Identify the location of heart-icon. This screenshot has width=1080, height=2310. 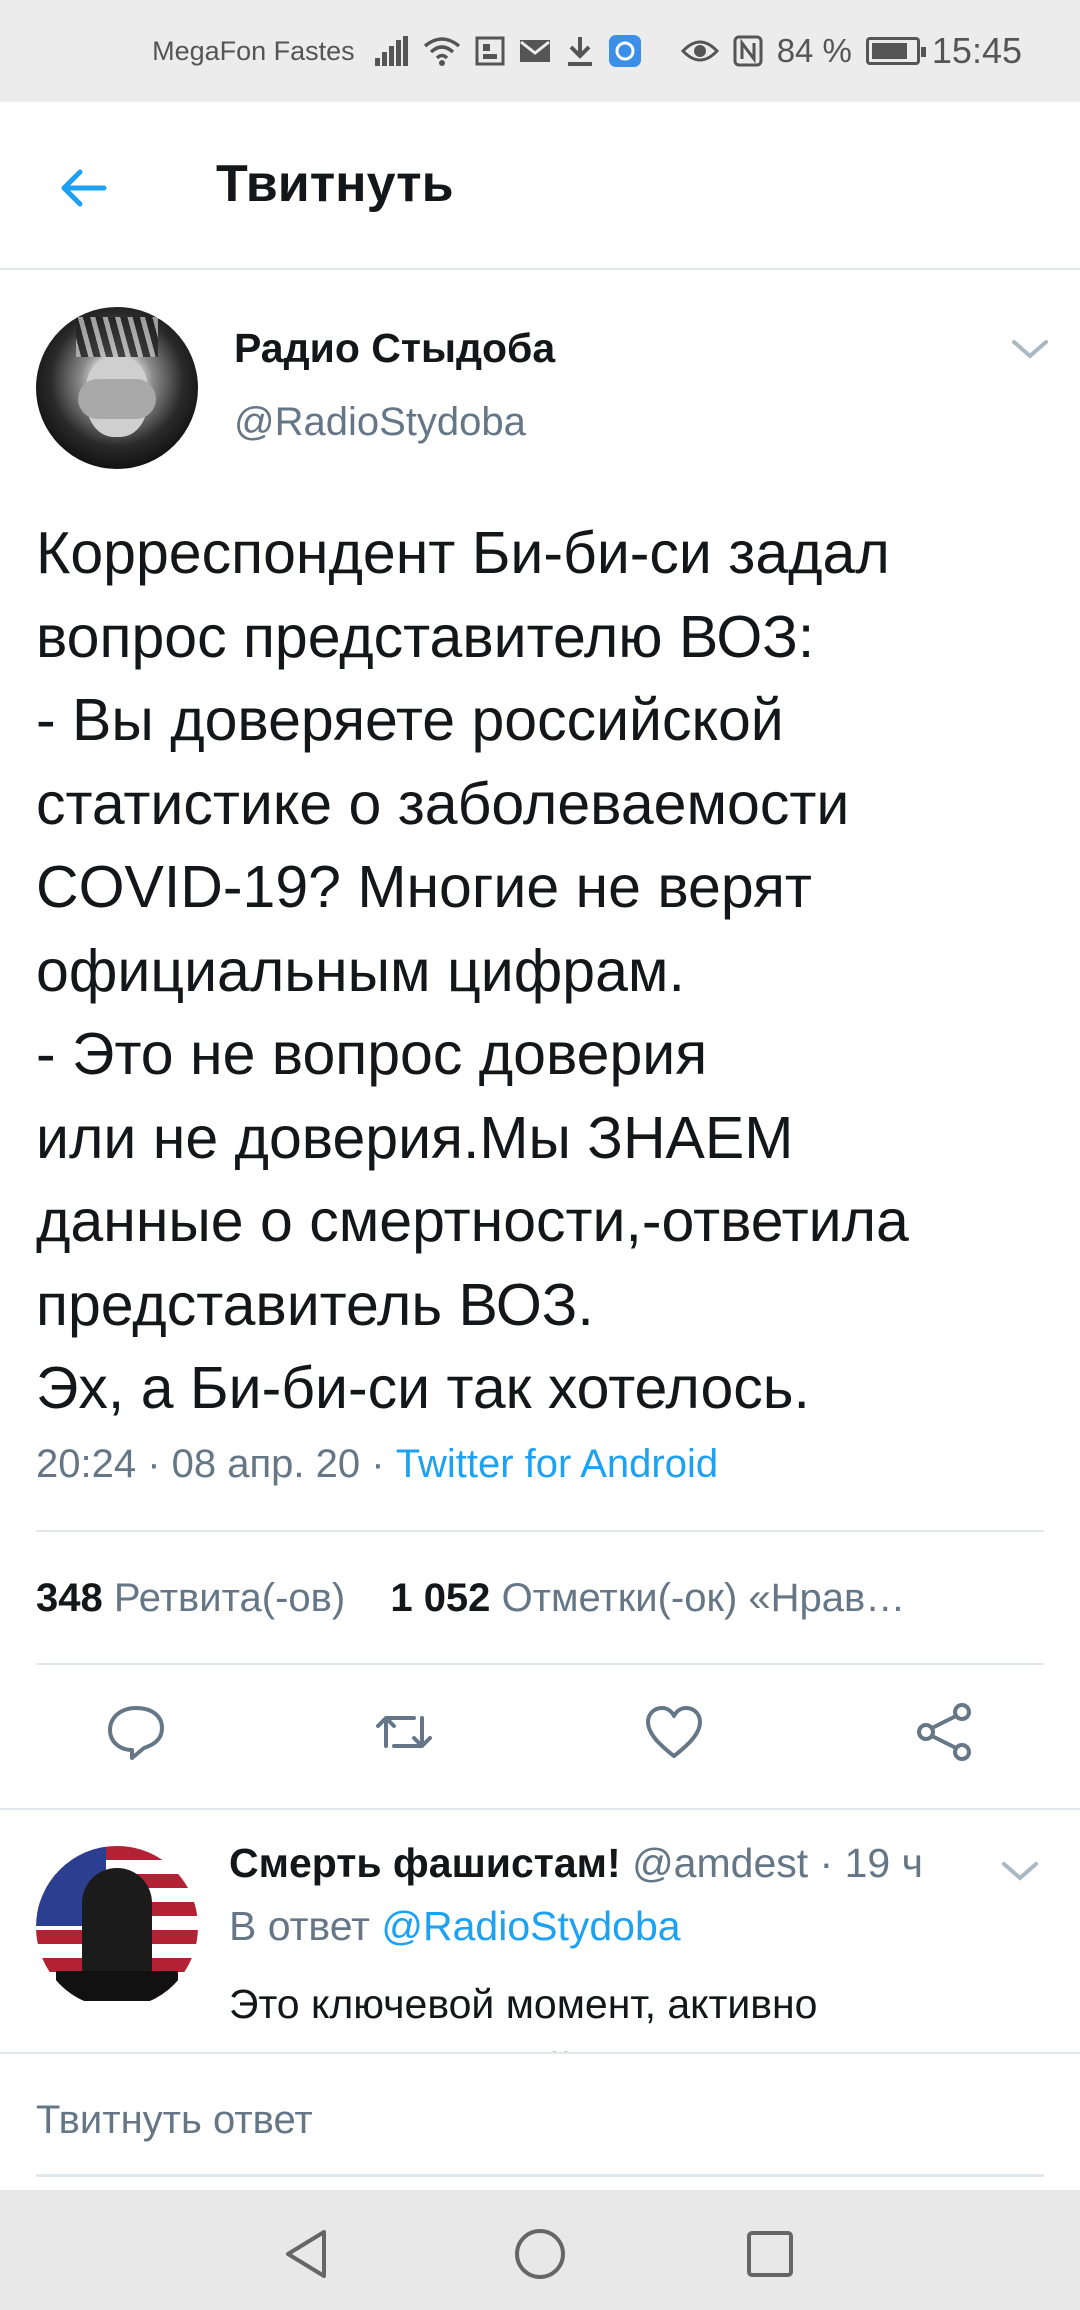
(674, 1732).